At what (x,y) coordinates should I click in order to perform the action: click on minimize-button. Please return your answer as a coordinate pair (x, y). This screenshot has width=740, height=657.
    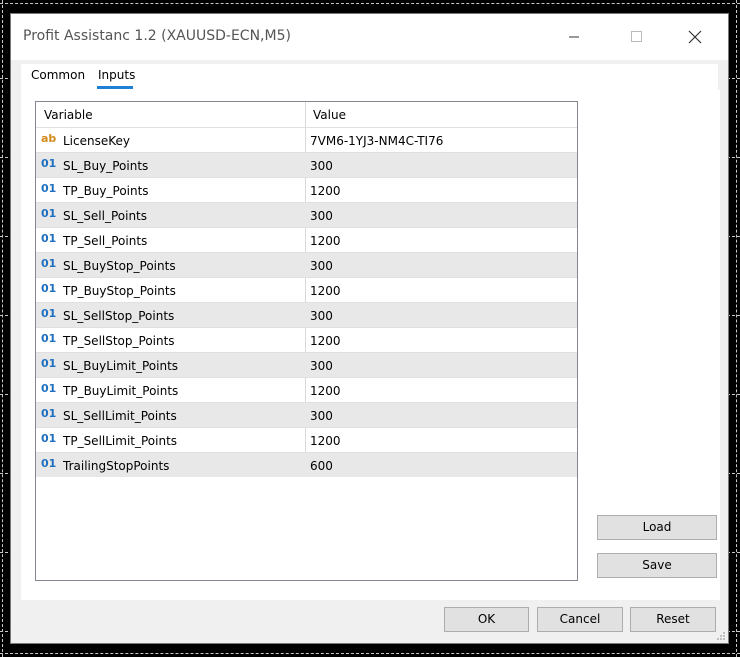
    Looking at the image, I should click on (575, 37).